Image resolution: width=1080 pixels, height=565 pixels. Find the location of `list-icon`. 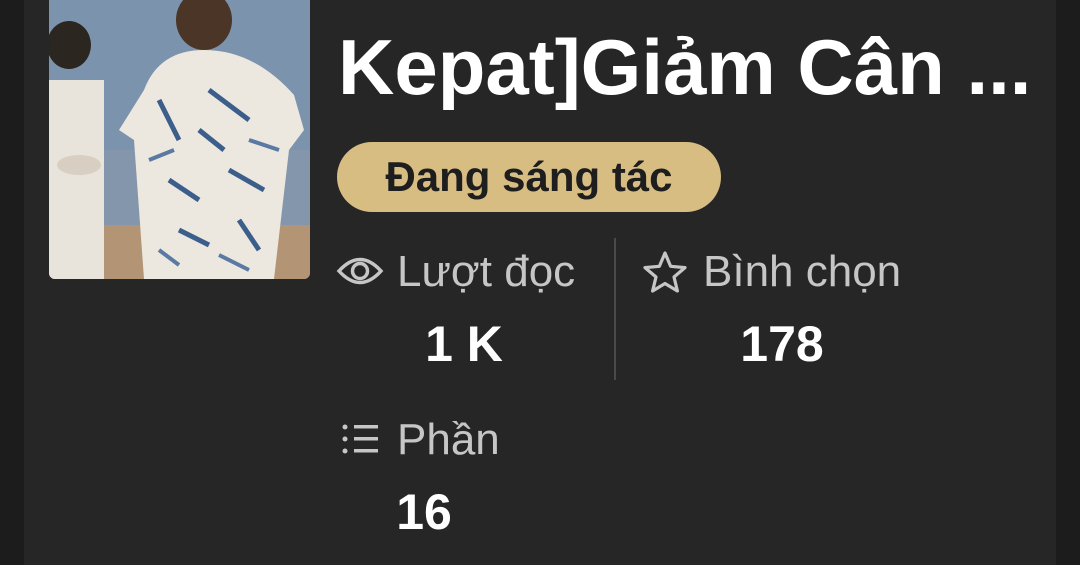

list-icon is located at coordinates (361, 439).